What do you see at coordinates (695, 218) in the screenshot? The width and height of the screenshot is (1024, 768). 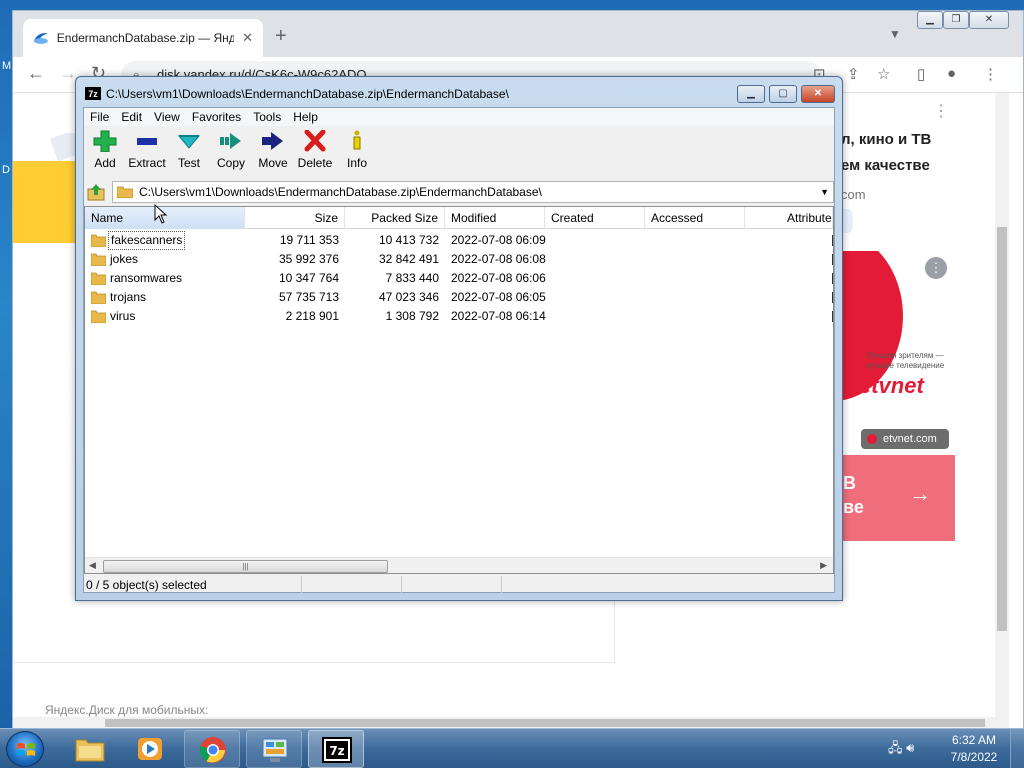 I see `column-header-accessed: Accessed` at bounding box center [695, 218].